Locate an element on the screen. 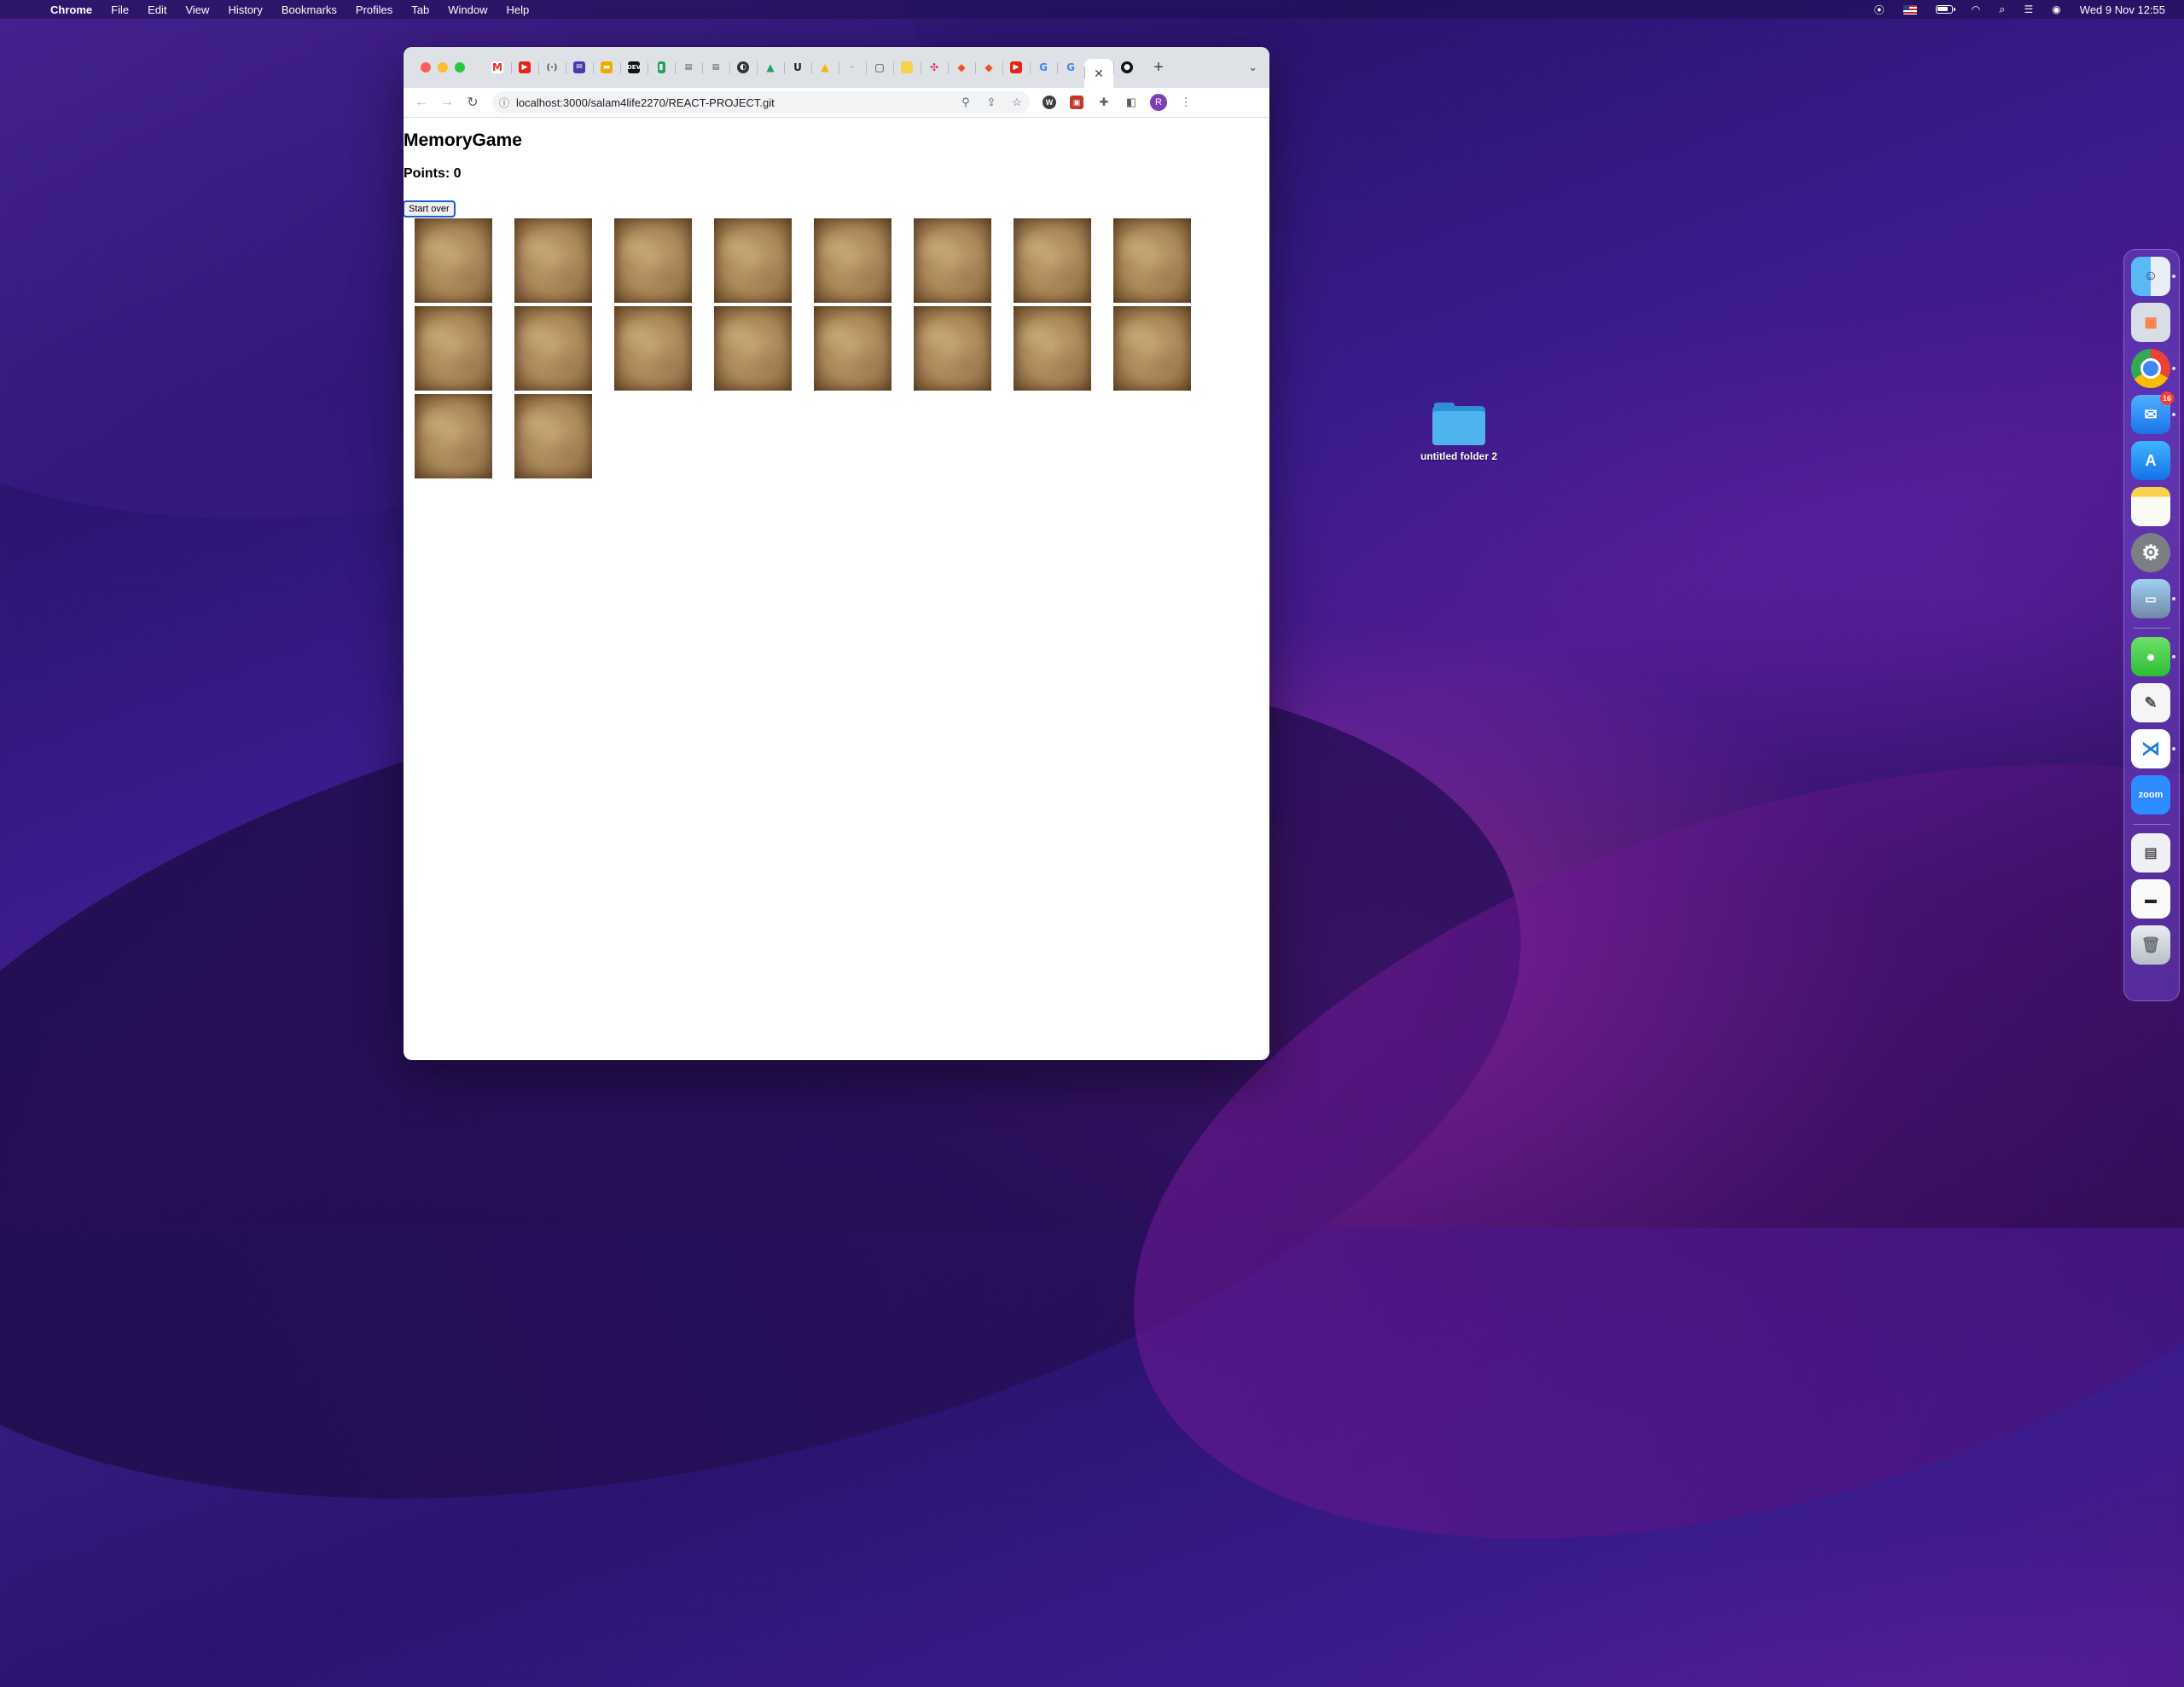  tab-figma-1: ◆ is located at coordinates (961, 68).